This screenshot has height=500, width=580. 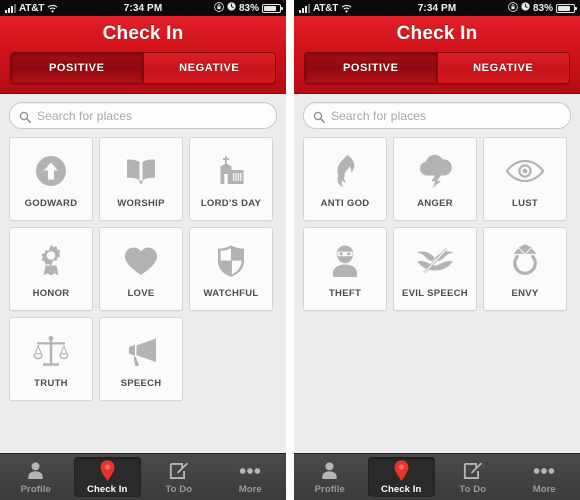 I want to click on tile-label: EVIL SPEECH, so click(x=435, y=293).